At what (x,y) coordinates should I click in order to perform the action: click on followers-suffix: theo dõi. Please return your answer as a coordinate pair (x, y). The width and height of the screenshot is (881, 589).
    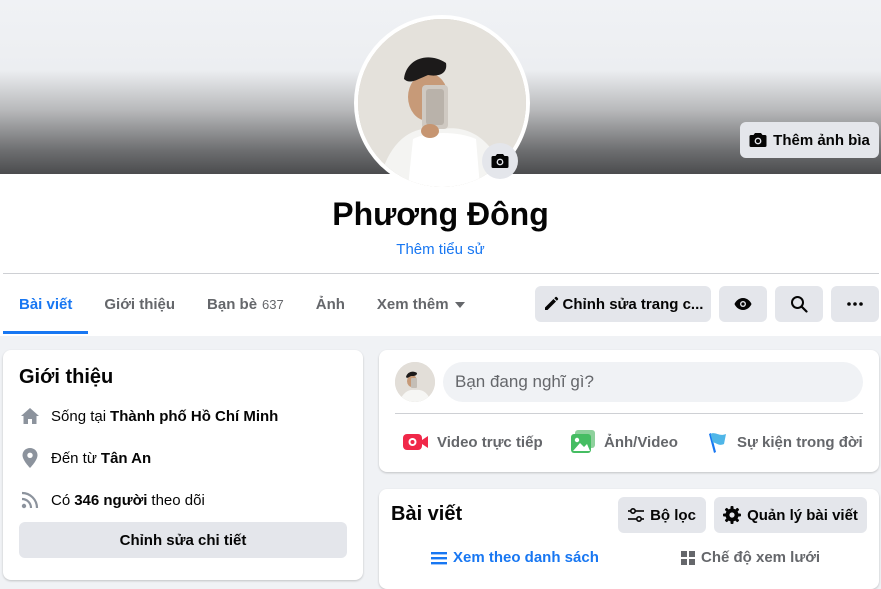
    Looking at the image, I should click on (178, 500).